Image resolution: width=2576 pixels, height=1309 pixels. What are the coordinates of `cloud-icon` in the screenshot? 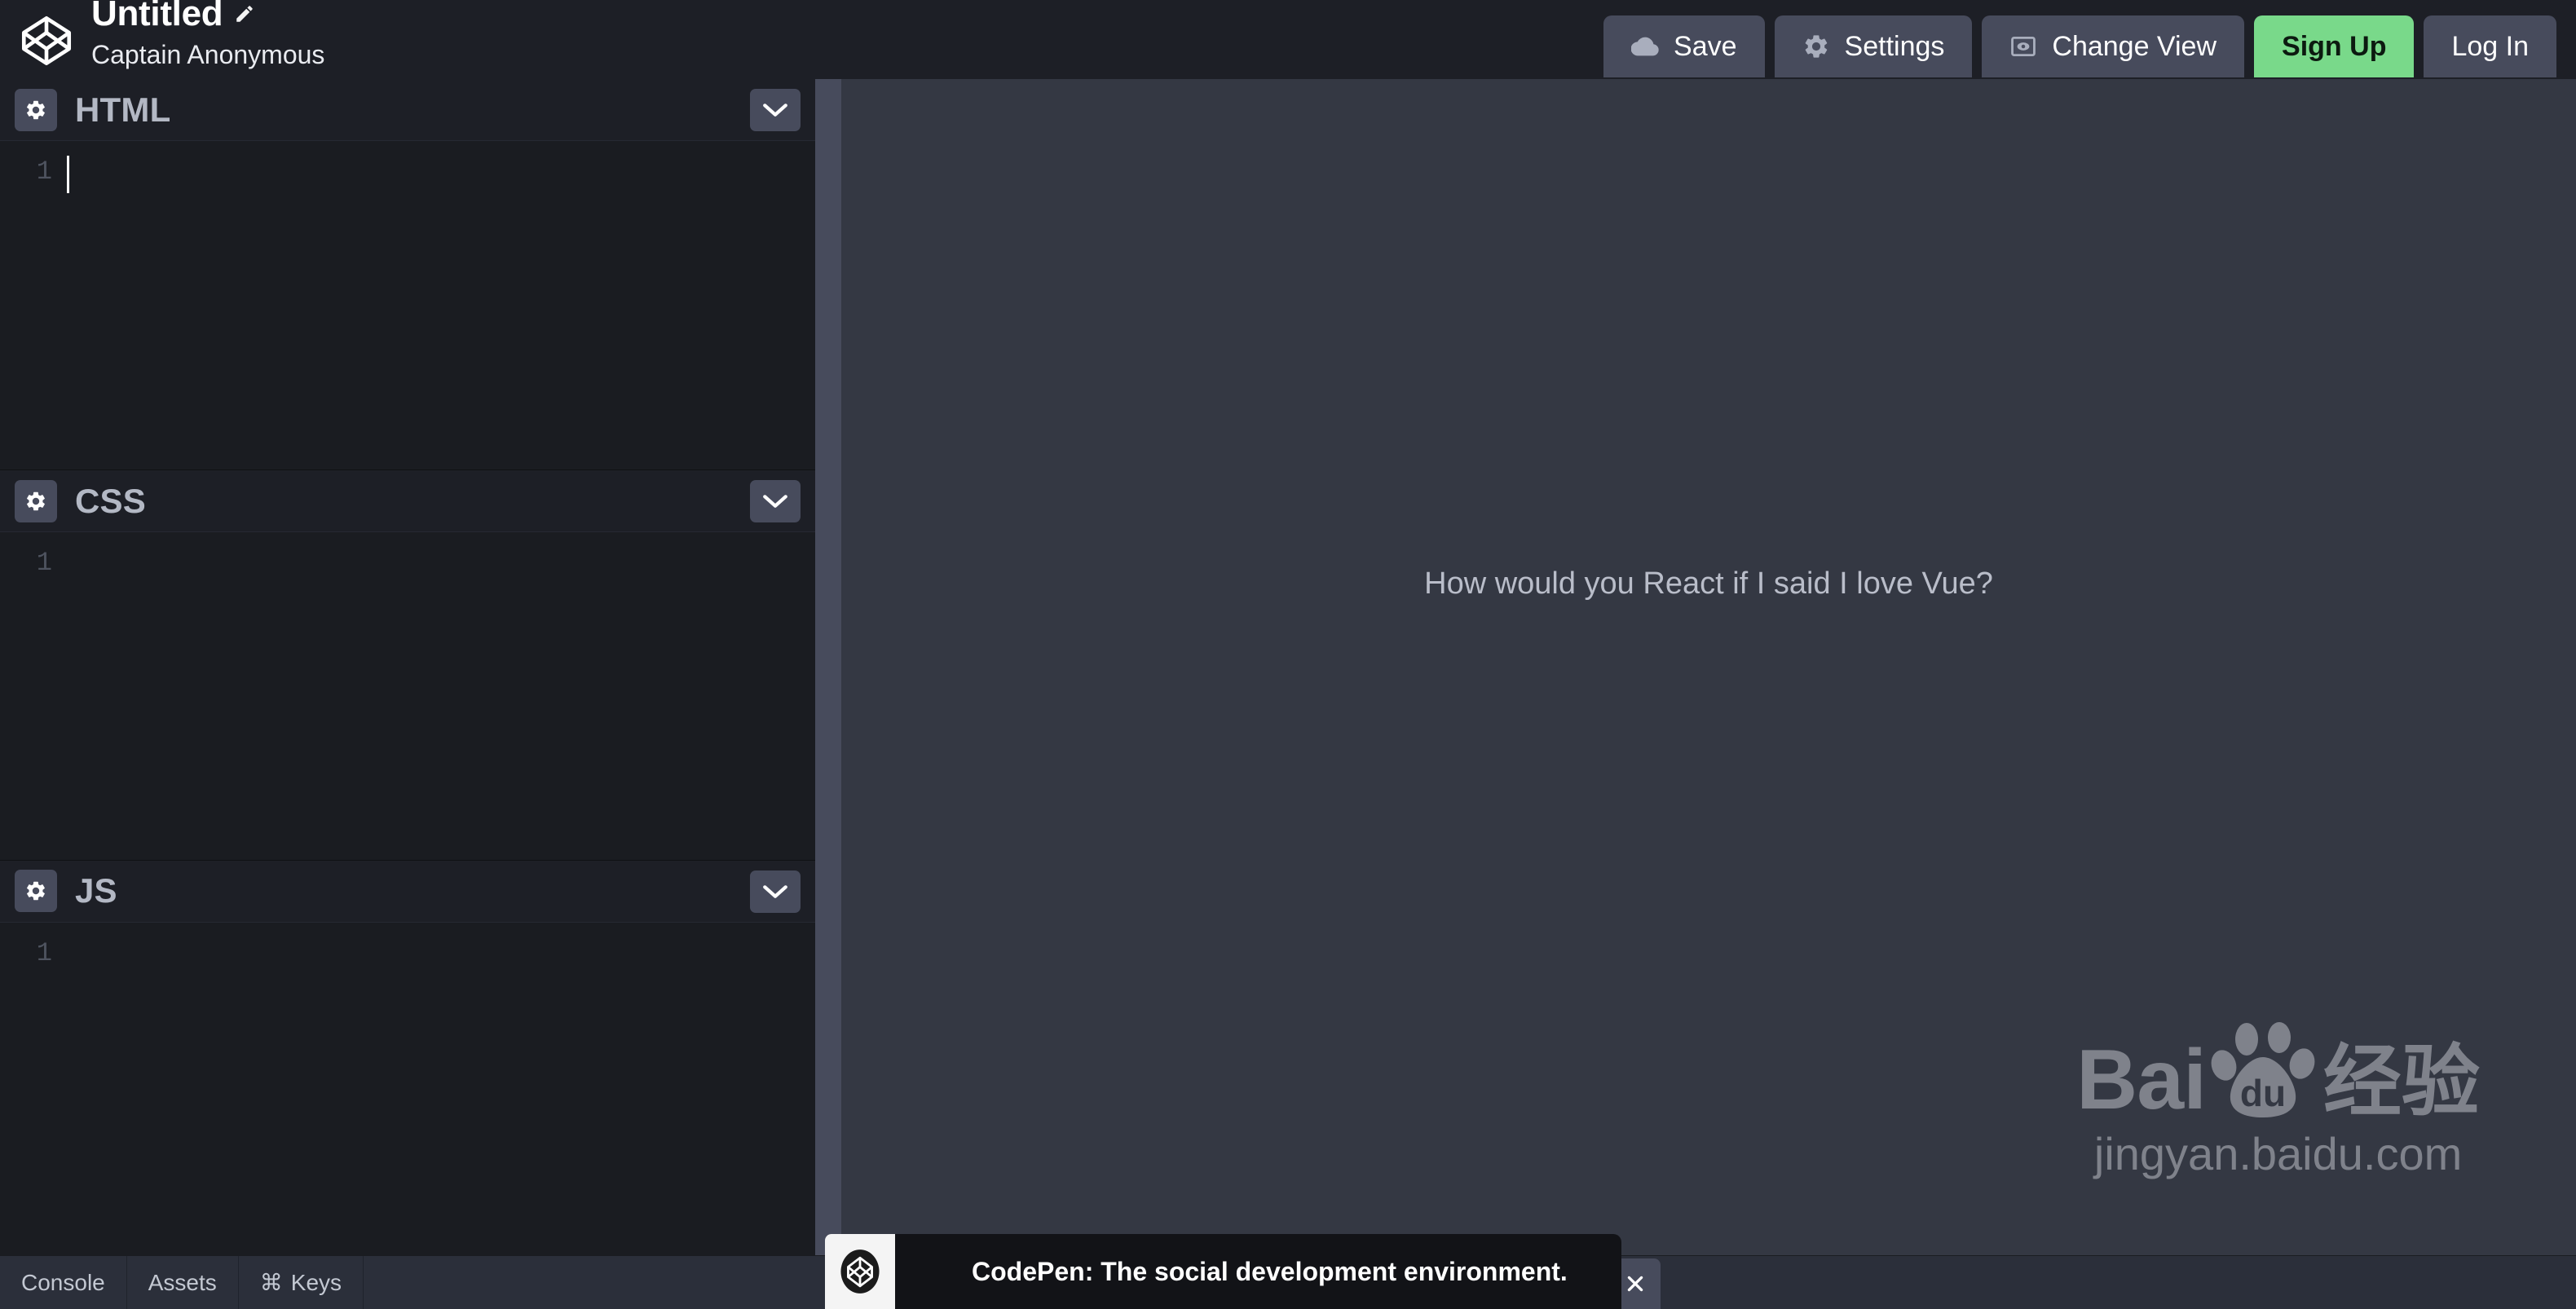 It's located at (1644, 47).